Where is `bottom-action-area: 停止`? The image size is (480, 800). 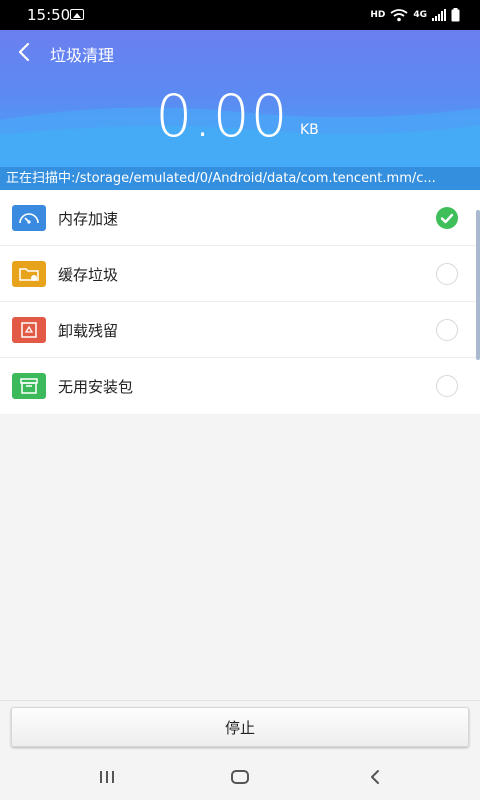
bottom-action-area: 停止 is located at coordinates (240, 726).